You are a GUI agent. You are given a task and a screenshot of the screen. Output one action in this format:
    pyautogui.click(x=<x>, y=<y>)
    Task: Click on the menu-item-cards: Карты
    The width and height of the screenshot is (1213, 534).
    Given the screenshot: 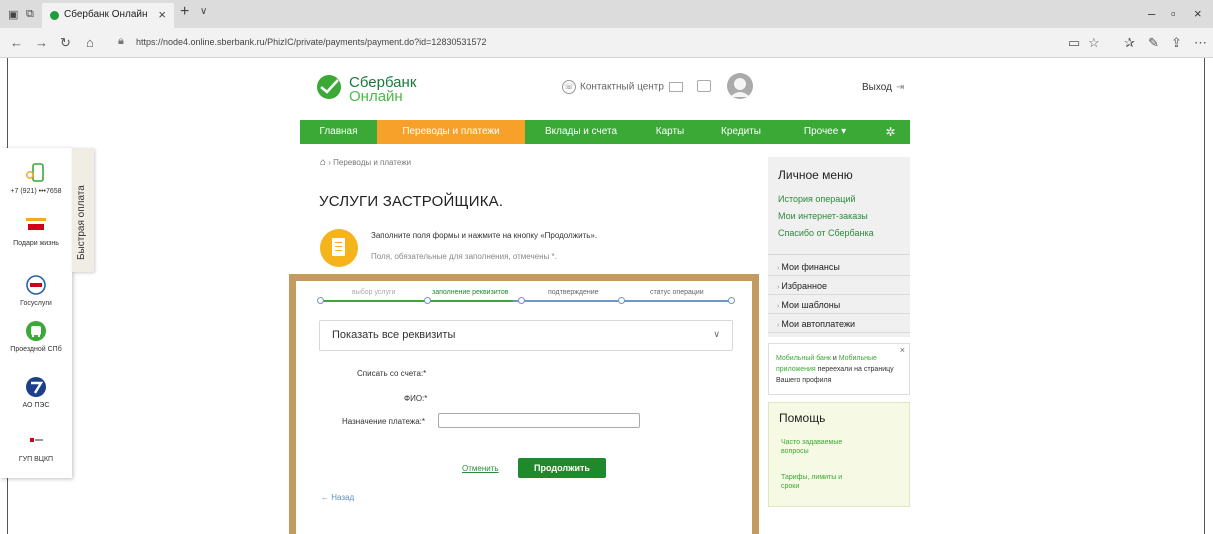 What is the action you would take?
    pyautogui.click(x=670, y=132)
    